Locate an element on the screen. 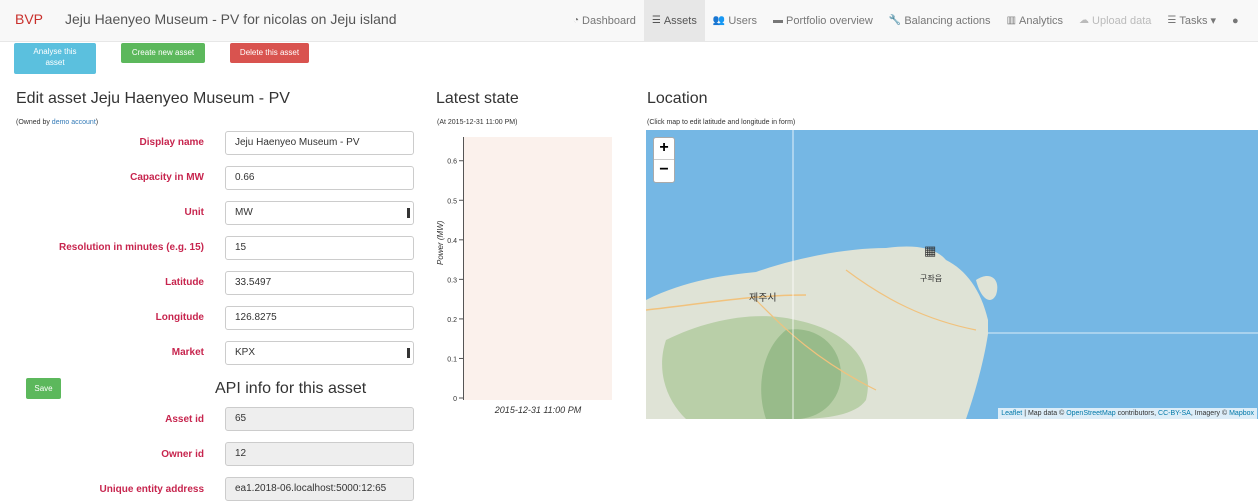 The height and width of the screenshot is (501, 1258). nav-balancing: 🔧 Balancing actions is located at coordinates (940, 21).